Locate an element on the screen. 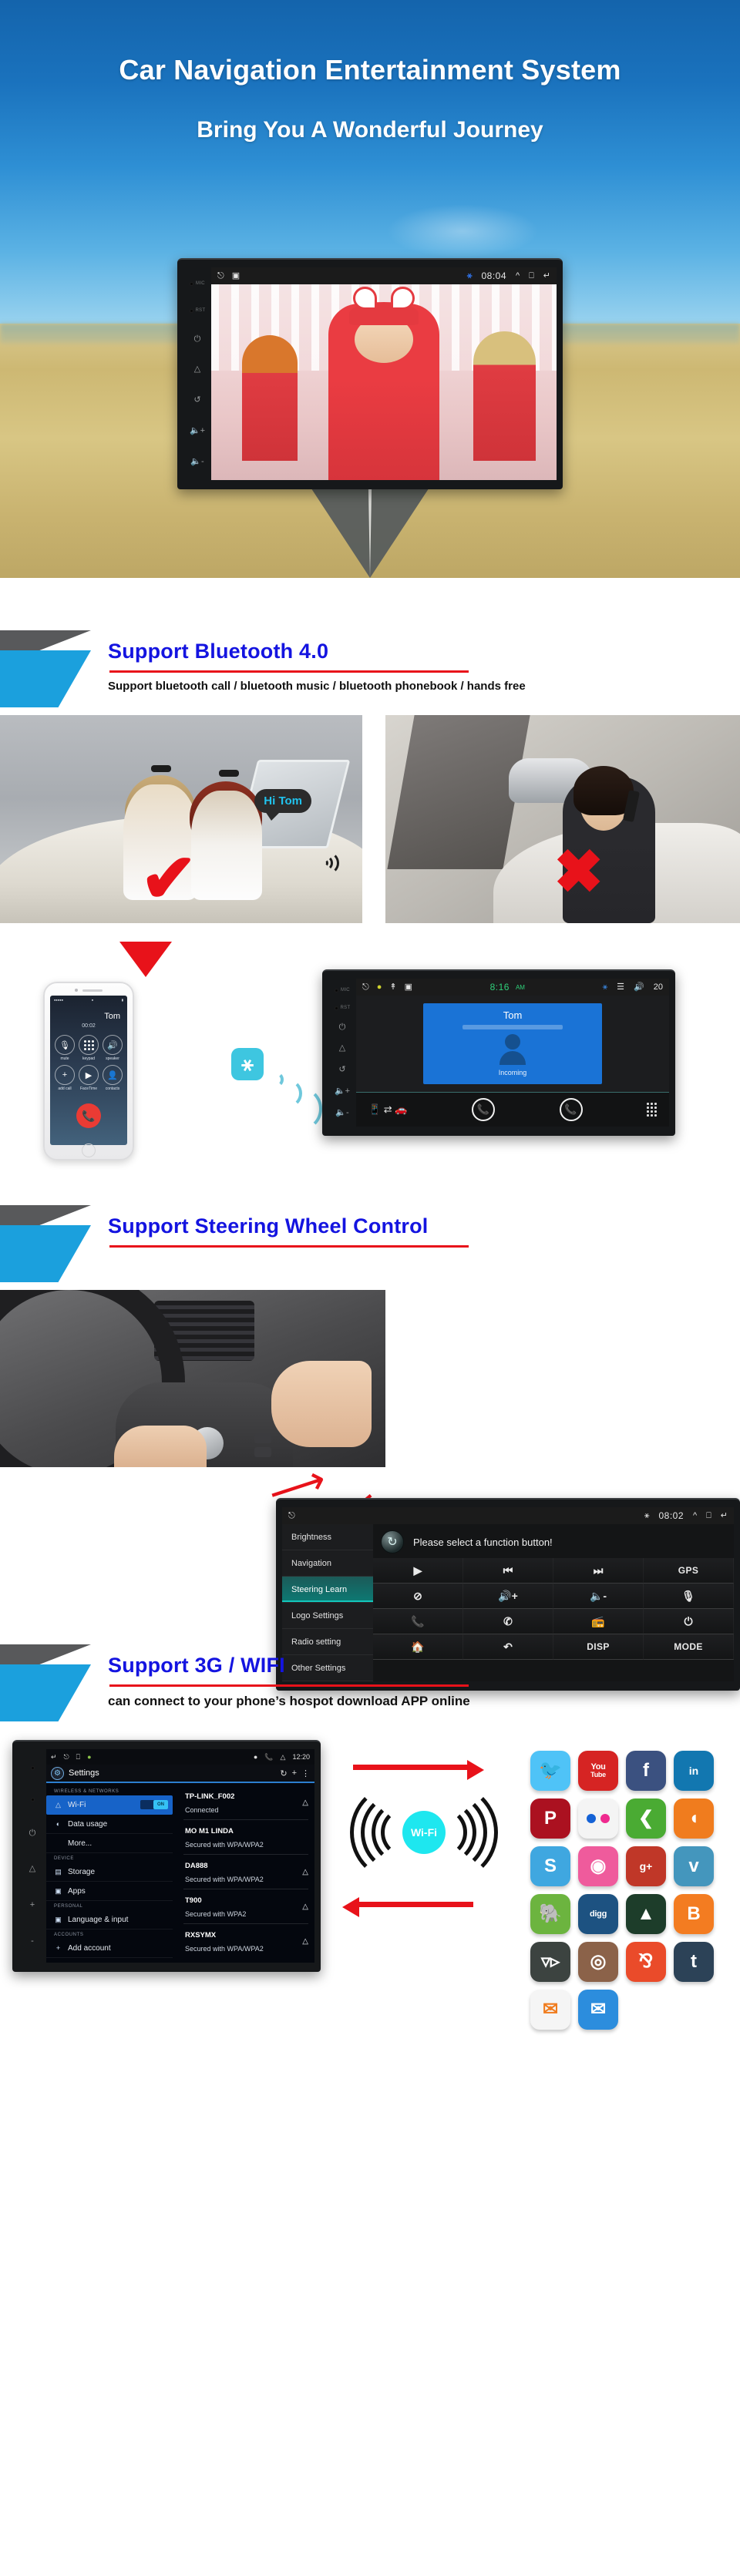  sidebar-item-add-account: + Add account is located at coordinates (110, 1948).